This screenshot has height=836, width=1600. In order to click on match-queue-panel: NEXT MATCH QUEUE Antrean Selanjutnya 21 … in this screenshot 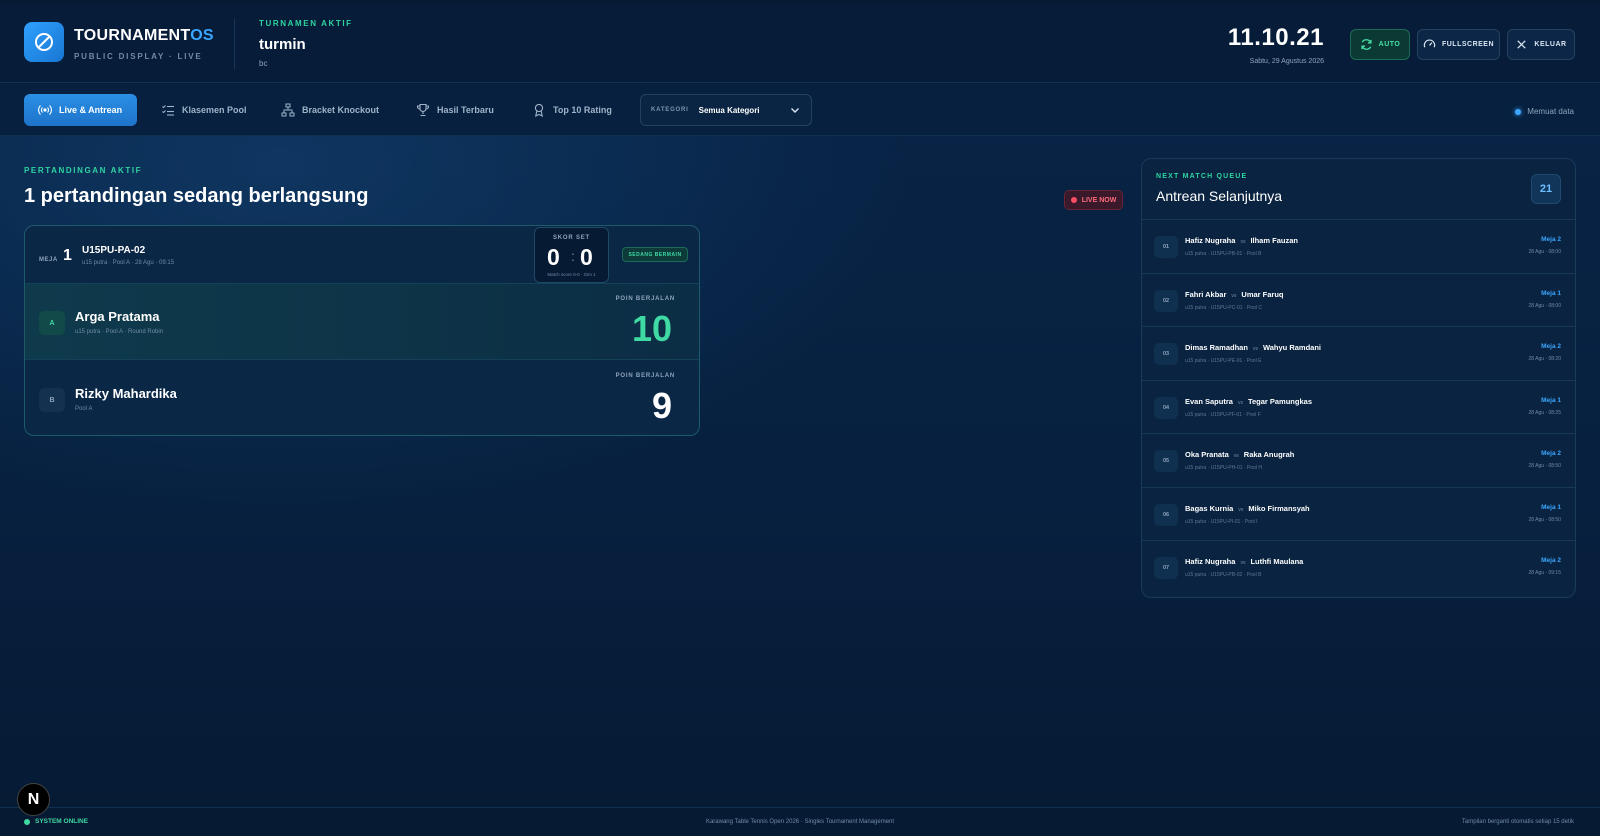, I will do `click(1358, 378)`.